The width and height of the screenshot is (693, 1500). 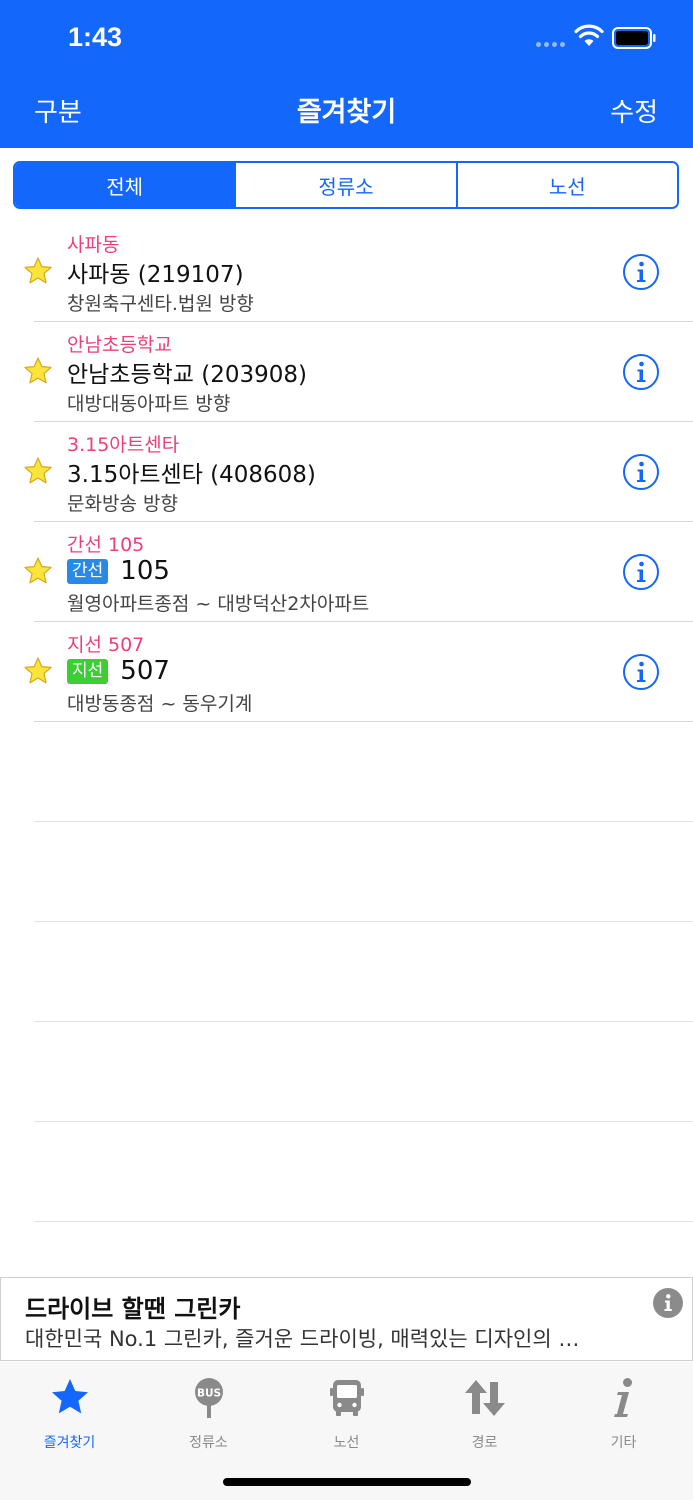 What do you see at coordinates (133, 1309) in the screenshot?
I see `ad-title: 드라이브 할땐 그린카` at bounding box center [133, 1309].